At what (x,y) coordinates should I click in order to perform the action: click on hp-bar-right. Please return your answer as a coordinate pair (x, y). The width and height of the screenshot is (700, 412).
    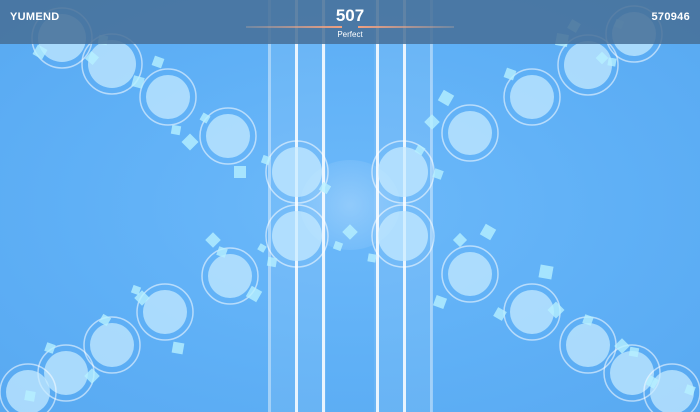
    Looking at the image, I should click on (406, 27).